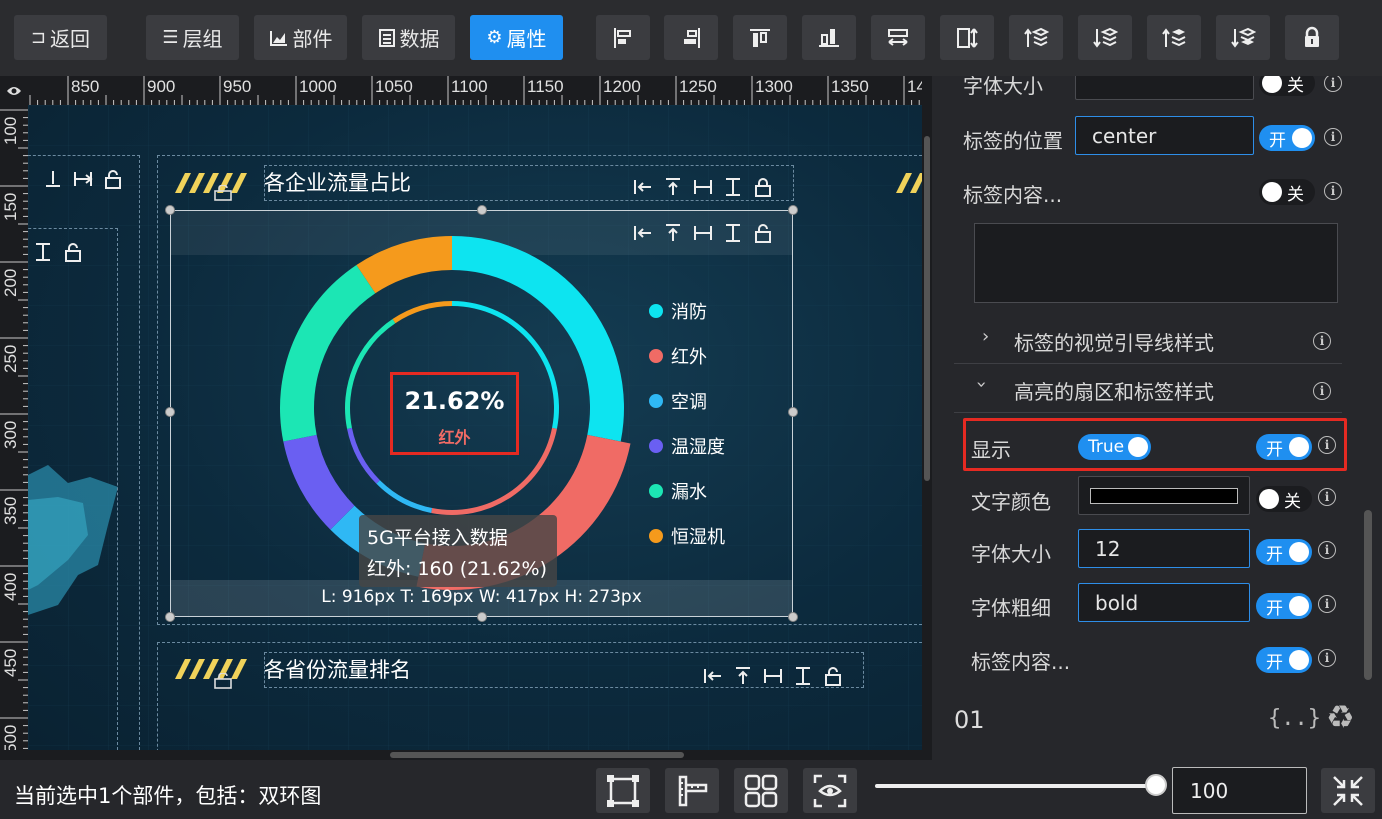 The image size is (1382, 819). Describe the element at coordinates (1239, 790) in the screenshot. I see `zoom-input: 100` at that location.